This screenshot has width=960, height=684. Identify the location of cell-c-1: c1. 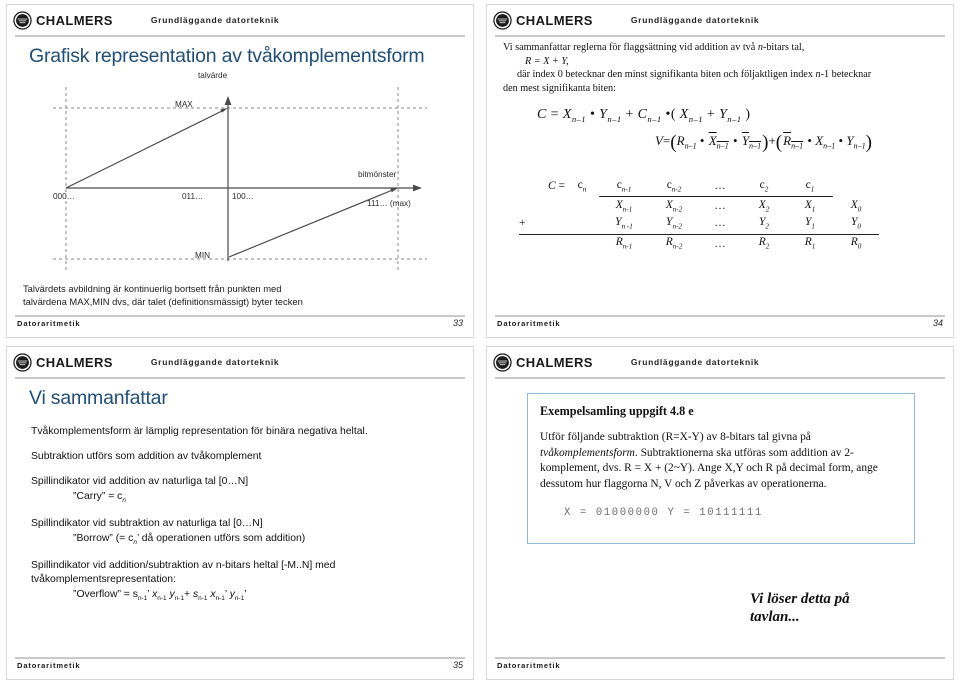
(810, 185).